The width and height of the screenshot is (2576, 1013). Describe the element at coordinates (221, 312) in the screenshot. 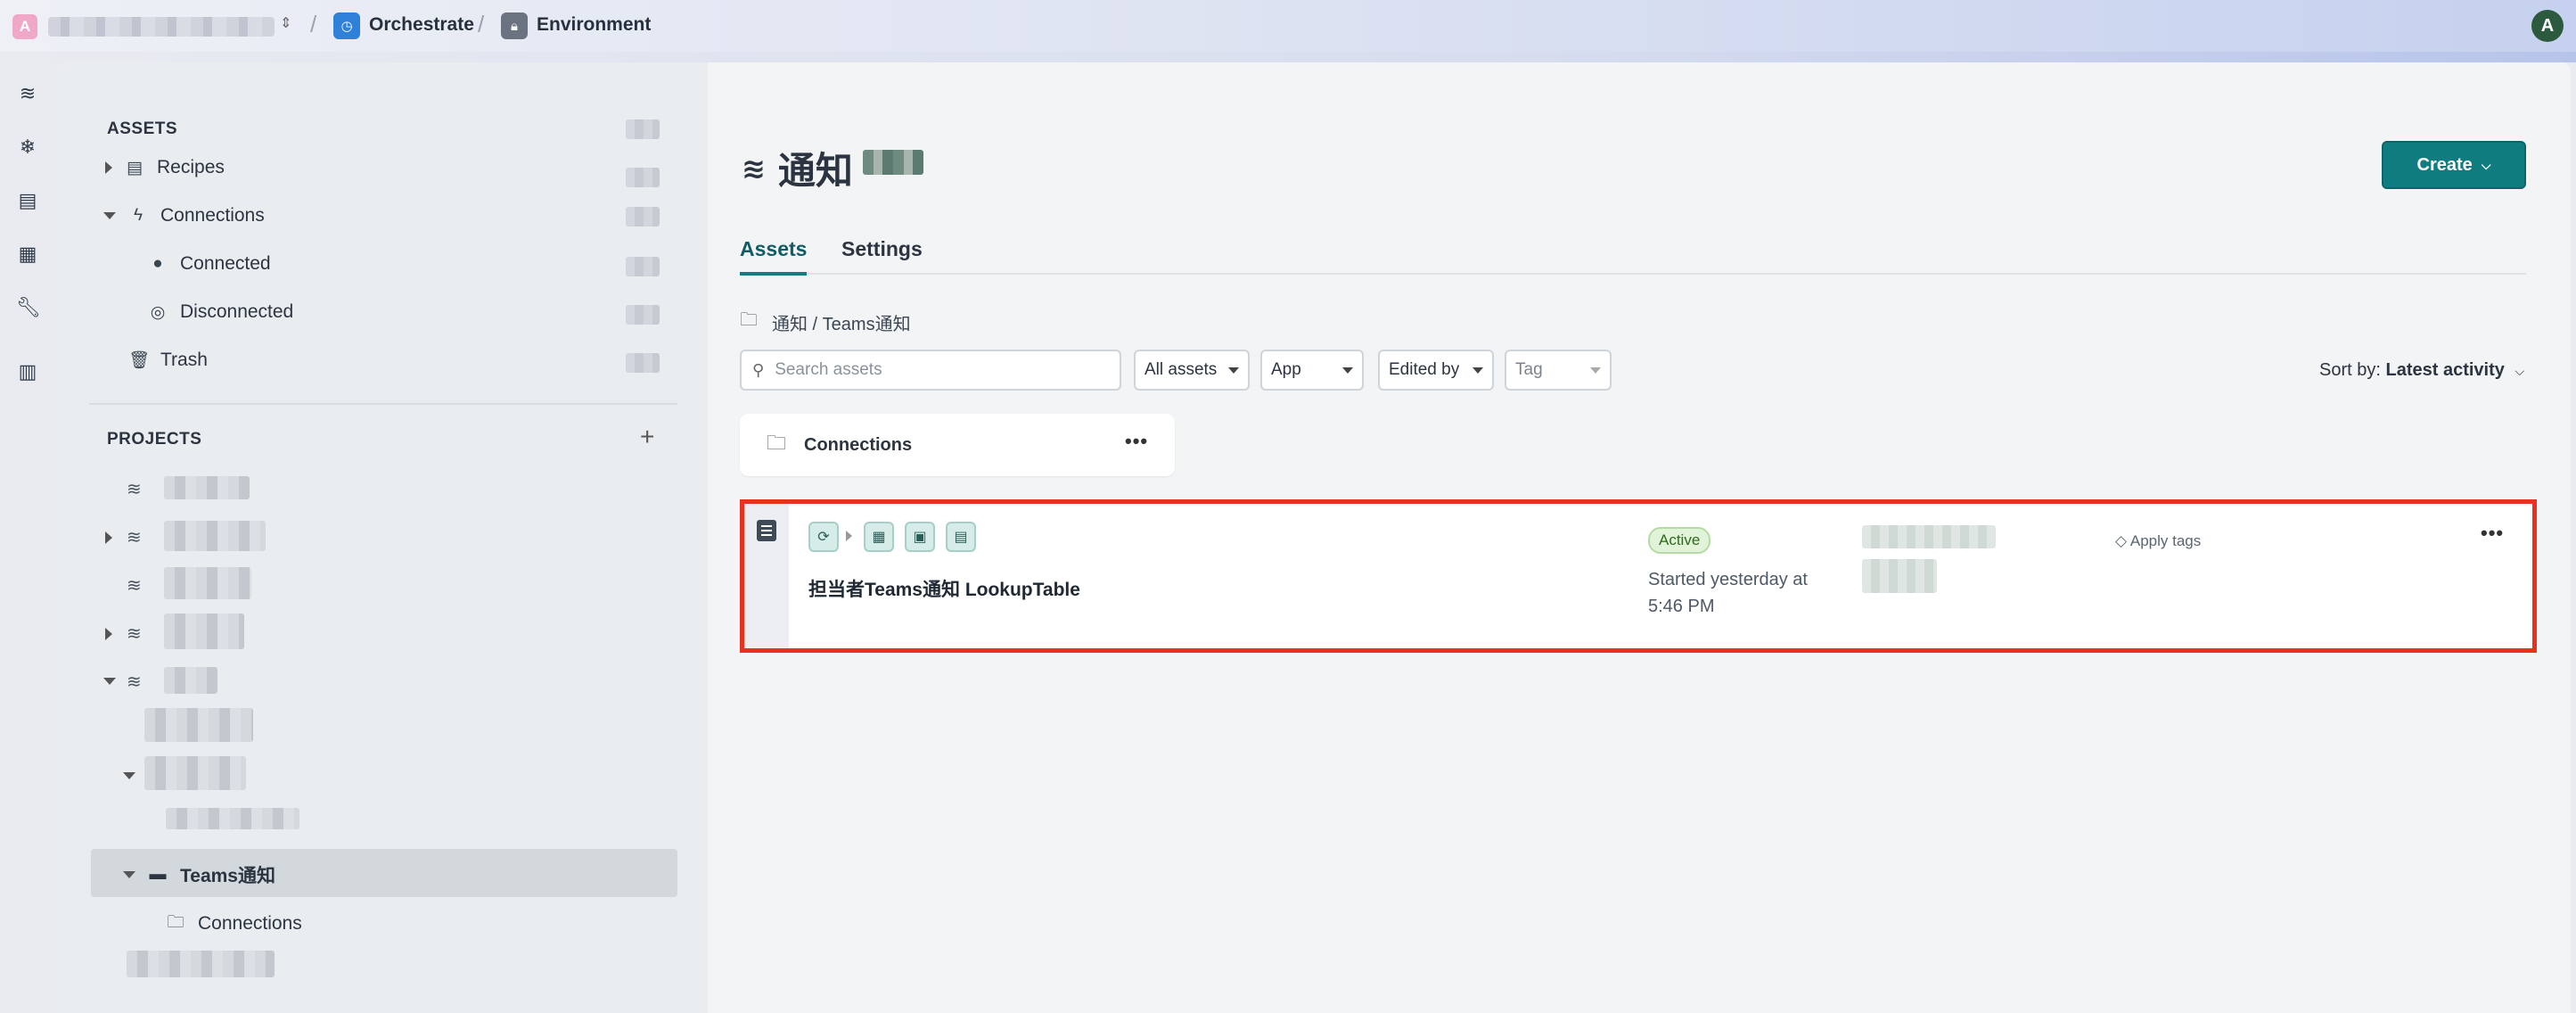

I see `sidebar-item-disconnected: ◎ Disconnected` at that location.